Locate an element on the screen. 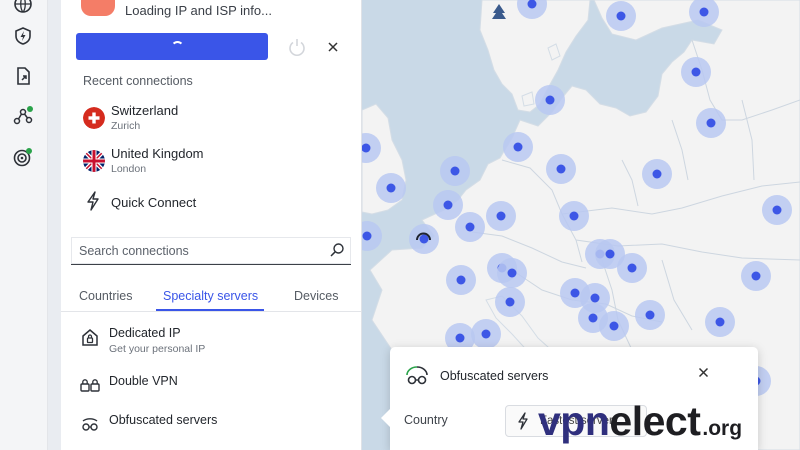 This screenshot has width=800, height=450. vpnelect-watermark: vpnelect .org is located at coordinates (640, 422).